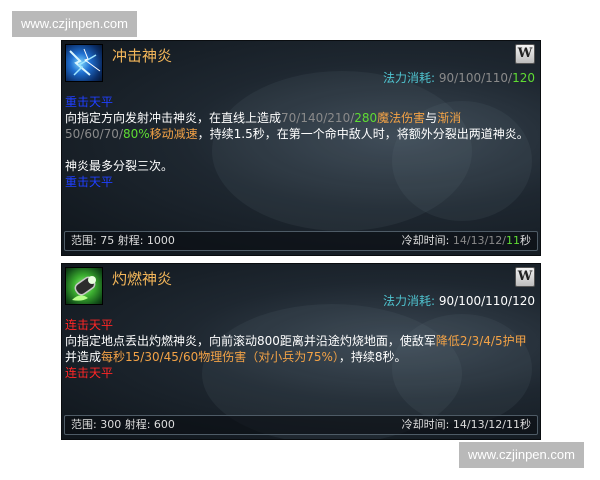 This screenshot has width=600, height=480. Describe the element at coordinates (119, 166) in the screenshot. I see `description-note: 神炎最多分裂三次。` at that location.